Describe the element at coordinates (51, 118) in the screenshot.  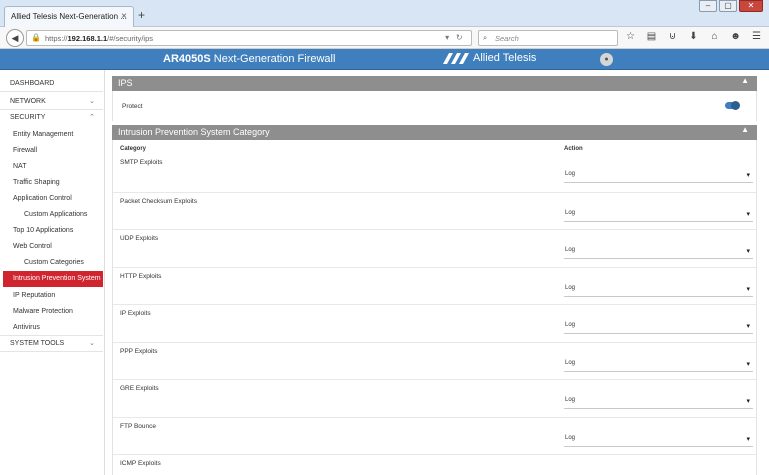
I see `sidebar-item-security: SECURITY ⌃` at that location.